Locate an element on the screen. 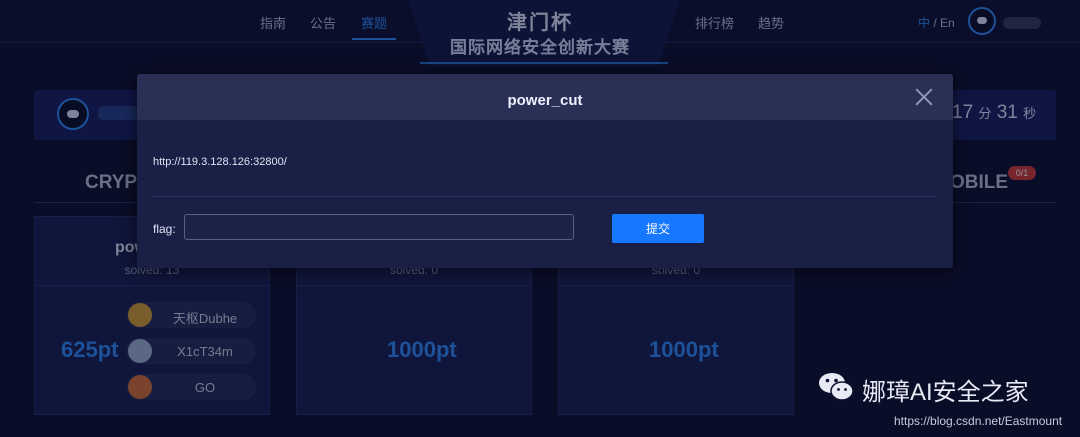  challenge-url: http://119.3.128.126:32800/ is located at coordinates (220, 162).